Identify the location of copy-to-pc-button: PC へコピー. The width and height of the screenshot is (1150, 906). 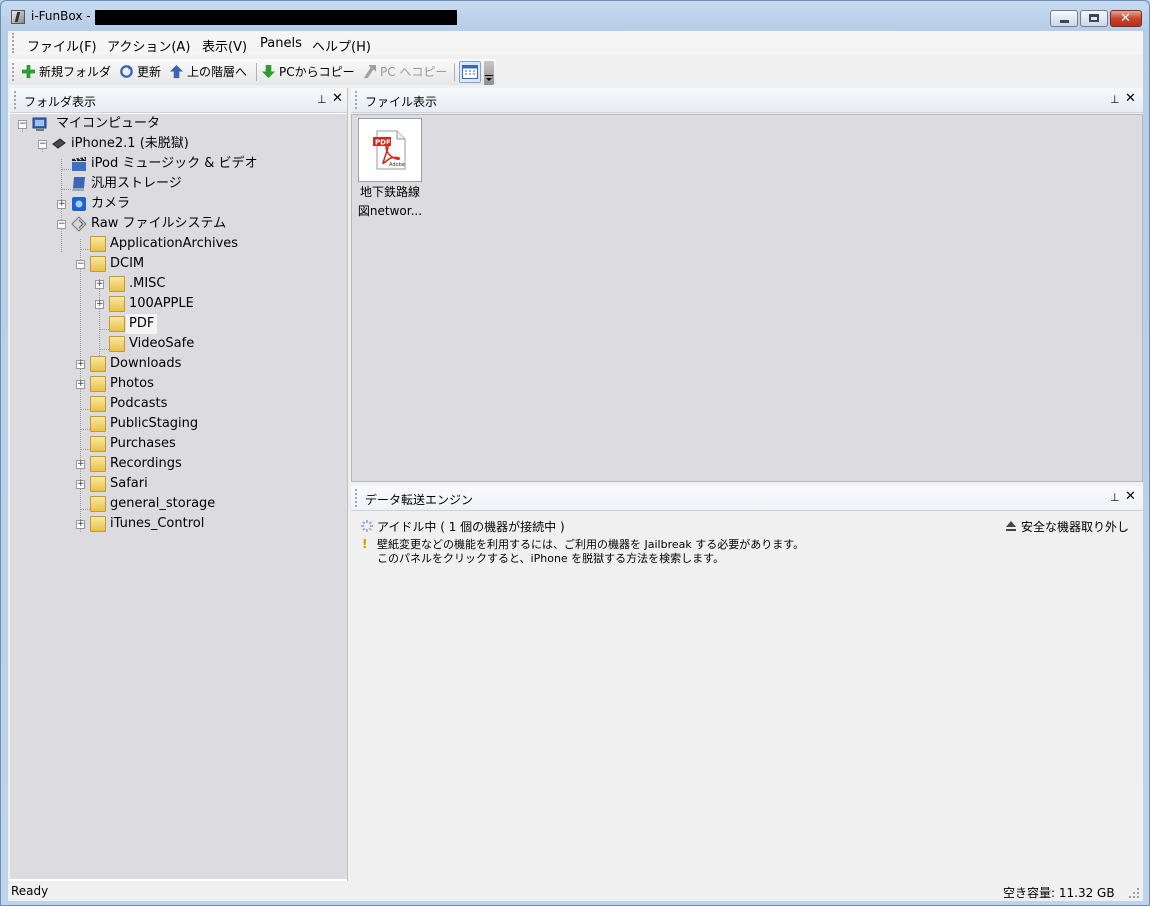
(404, 72).